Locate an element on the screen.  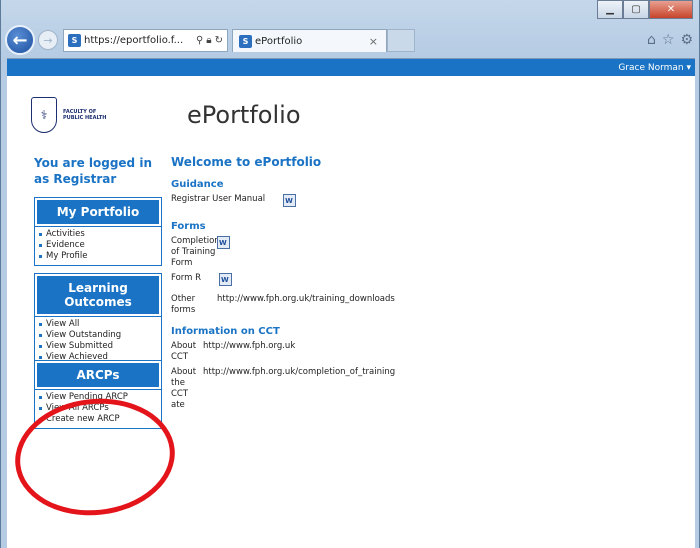
nav-evidence: Evidence is located at coordinates (100, 245).